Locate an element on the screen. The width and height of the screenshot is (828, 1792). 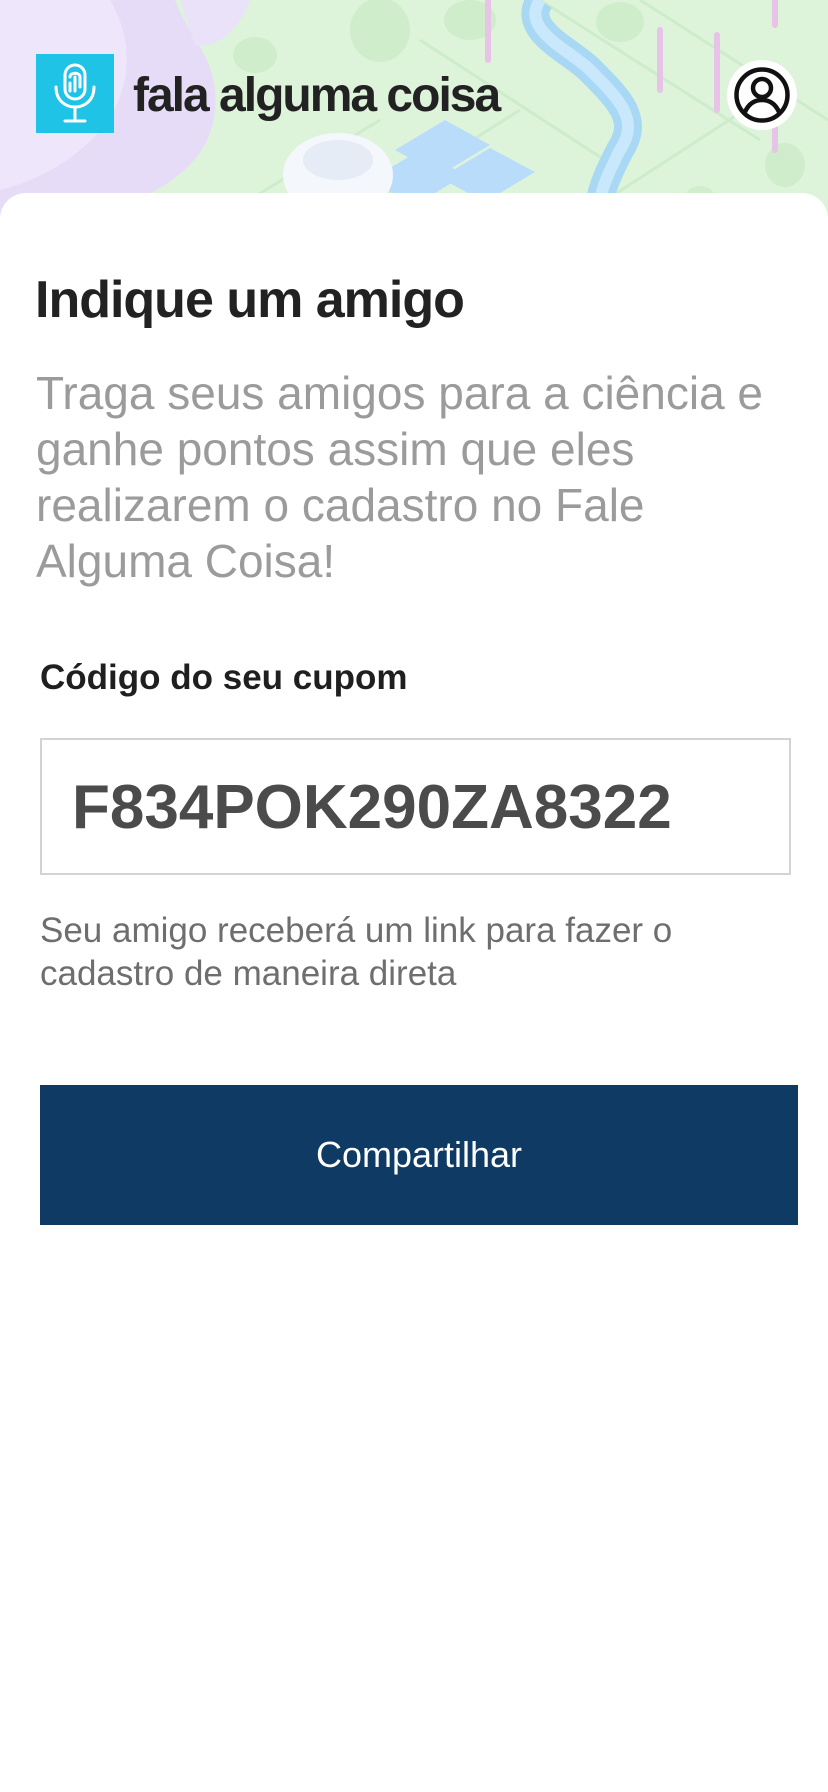
microphone-fingerprint-icon is located at coordinates (75, 92).